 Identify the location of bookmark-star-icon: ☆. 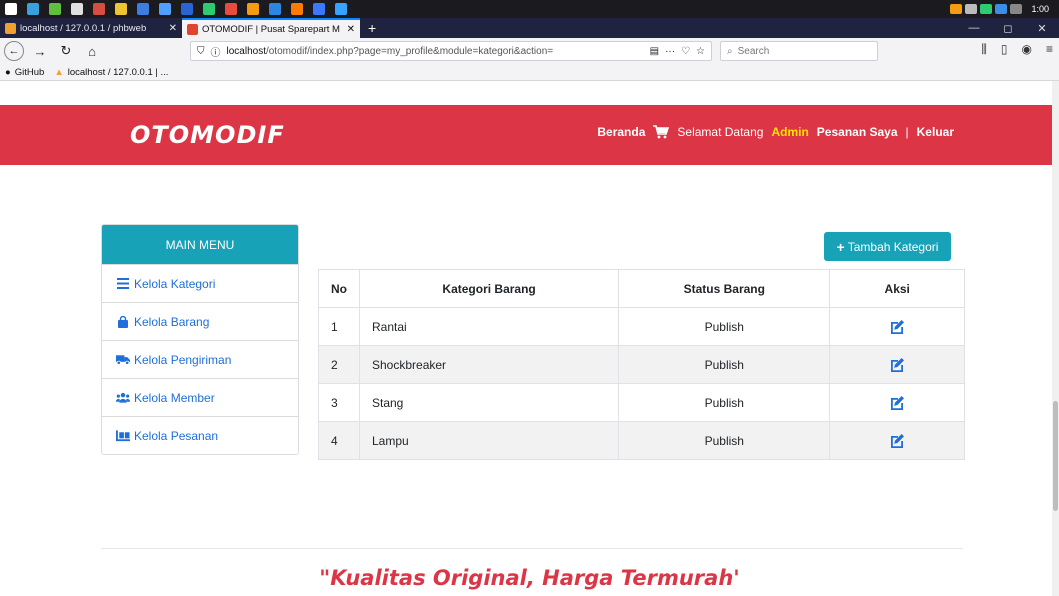
(700, 51).